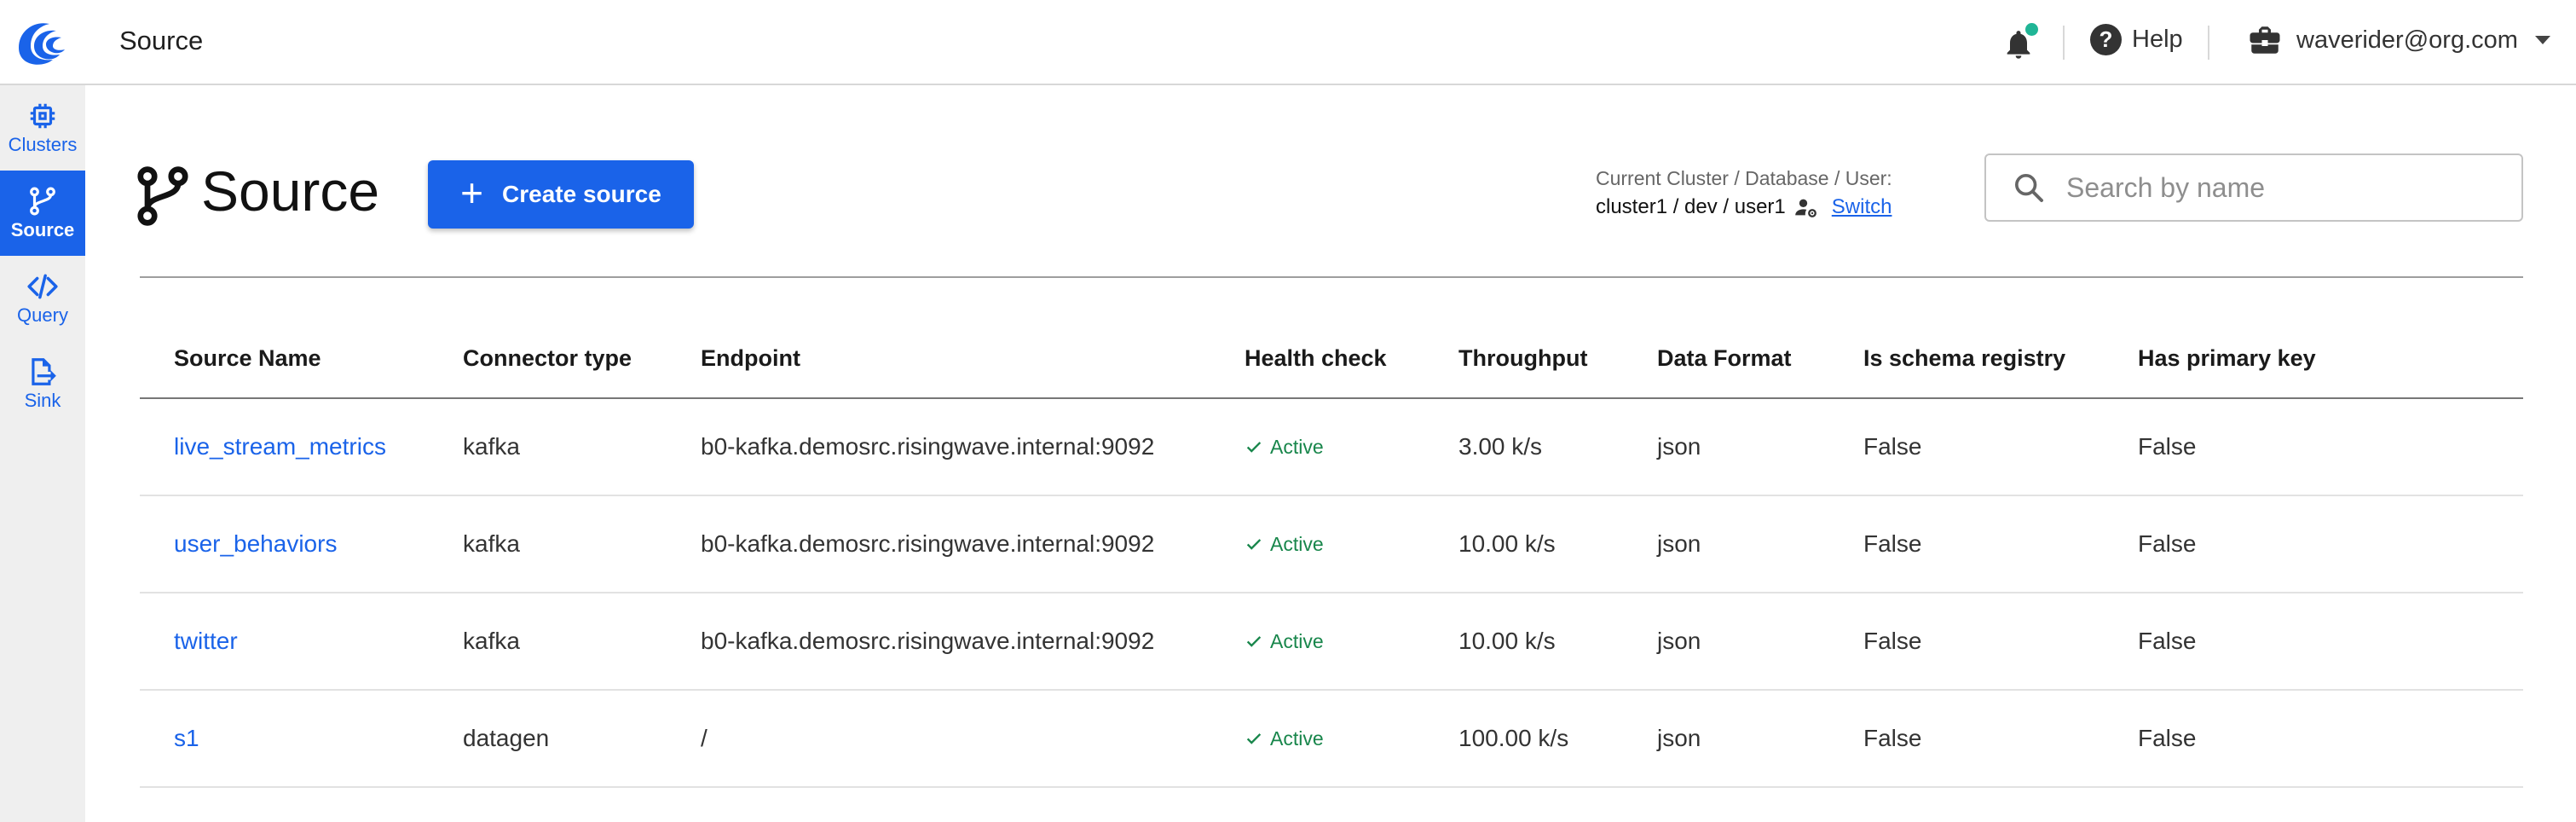 The height and width of the screenshot is (822, 2576). I want to click on throughput: 3.00 k/s, so click(1500, 446).